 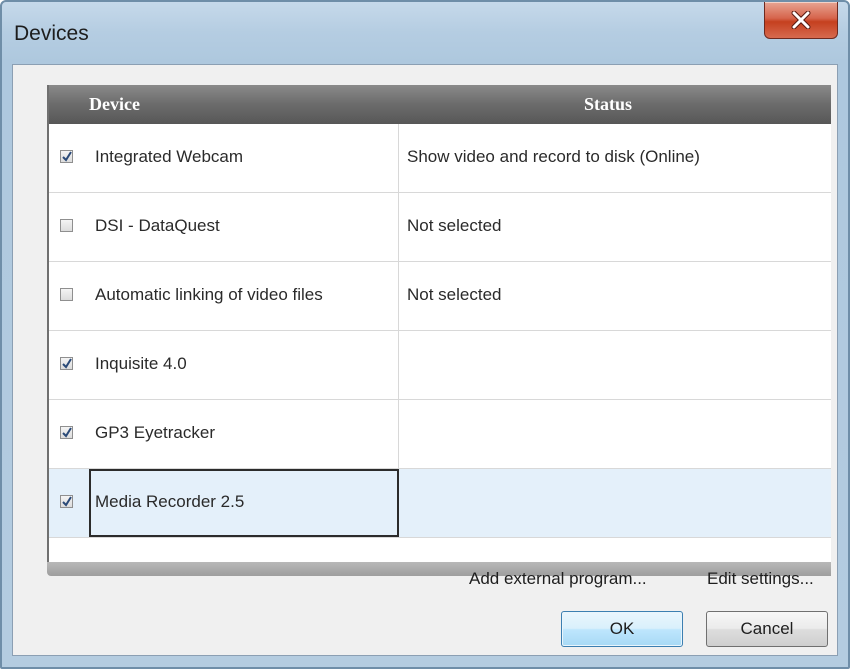 I want to click on device-name: Media Recorder 2.5, so click(x=170, y=501).